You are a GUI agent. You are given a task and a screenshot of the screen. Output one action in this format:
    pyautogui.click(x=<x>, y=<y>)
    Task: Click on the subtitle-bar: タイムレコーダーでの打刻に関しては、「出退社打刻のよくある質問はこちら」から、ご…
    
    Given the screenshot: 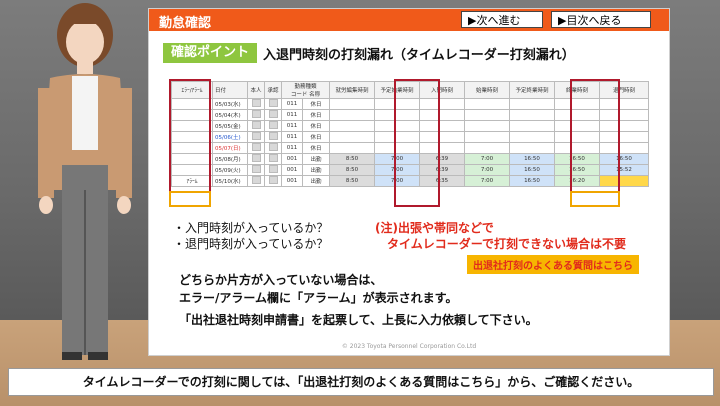 What is the action you would take?
    pyautogui.click(x=361, y=382)
    